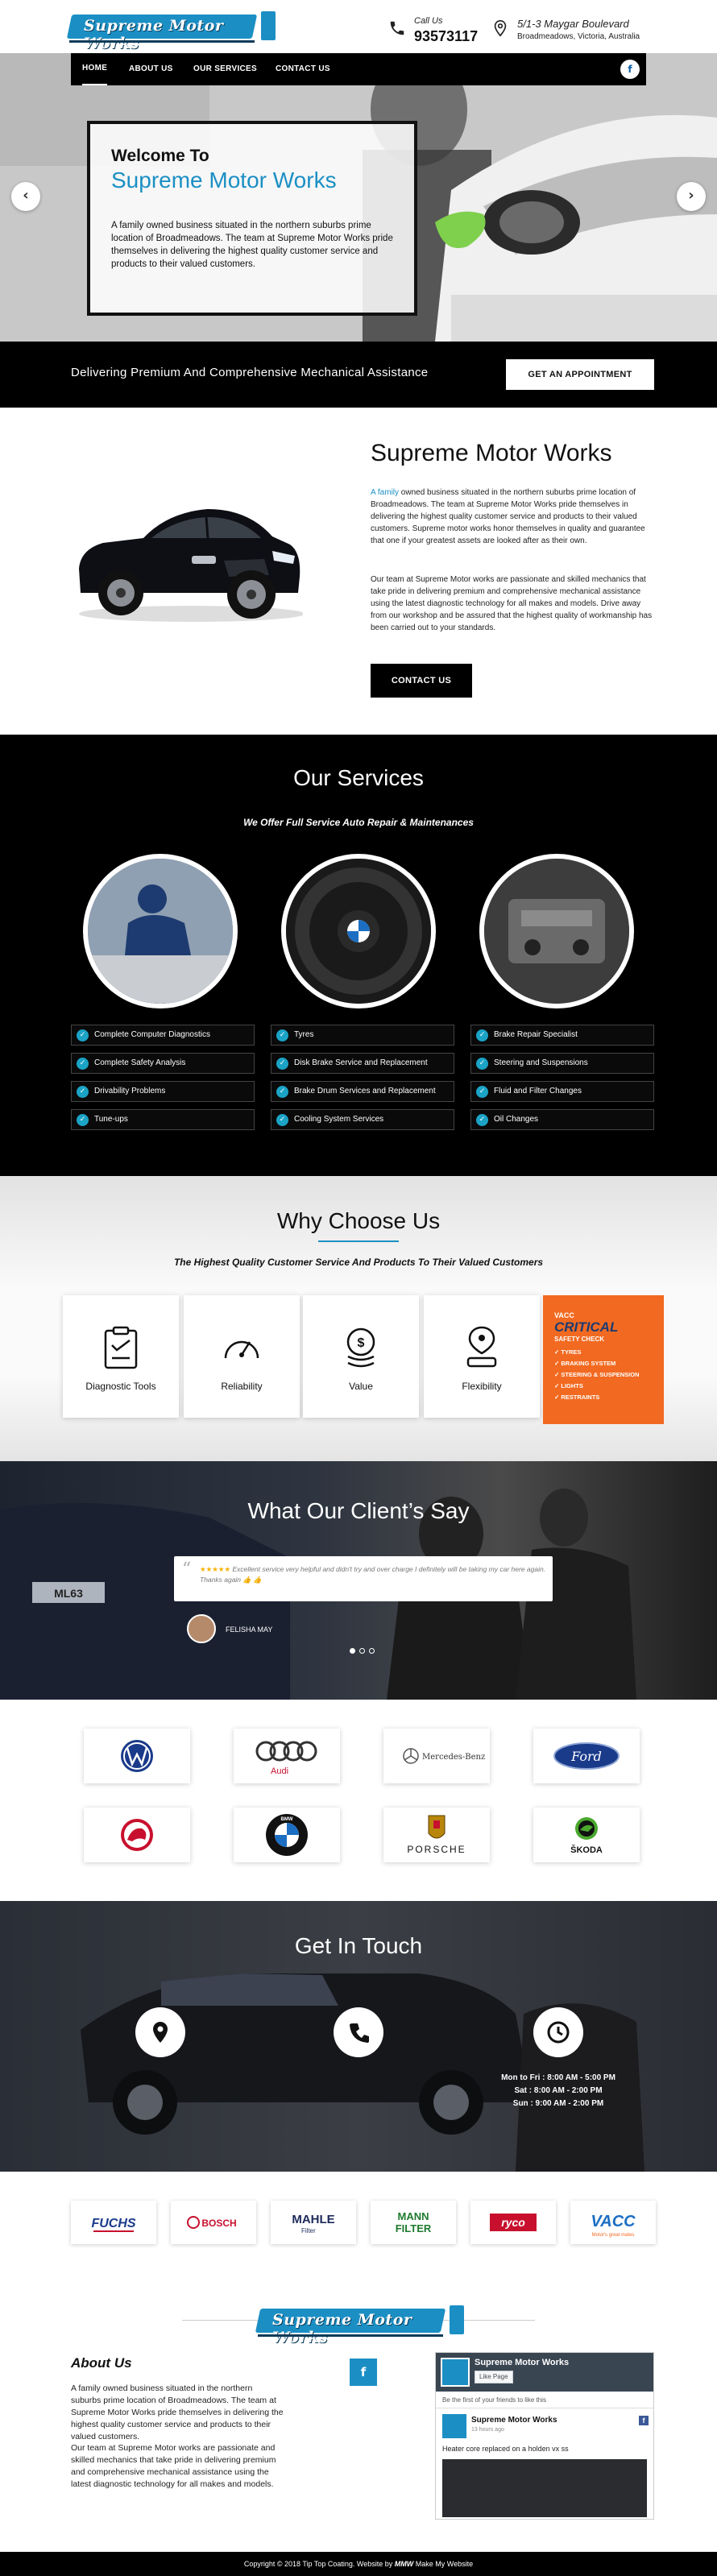  I want to click on why-card-flexibility: Flexibility, so click(482, 1356).